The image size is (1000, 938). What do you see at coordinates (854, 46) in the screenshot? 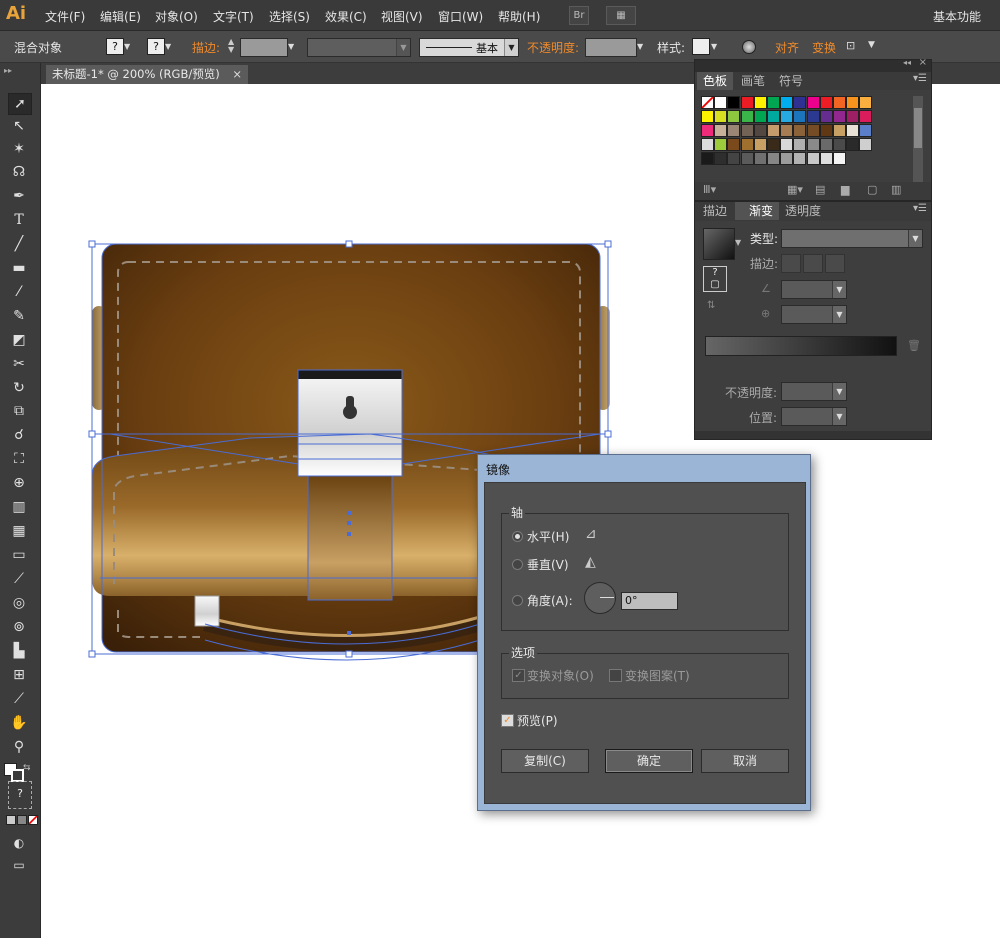
I see `isolate-group-icon: ⊡` at bounding box center [854, 46].